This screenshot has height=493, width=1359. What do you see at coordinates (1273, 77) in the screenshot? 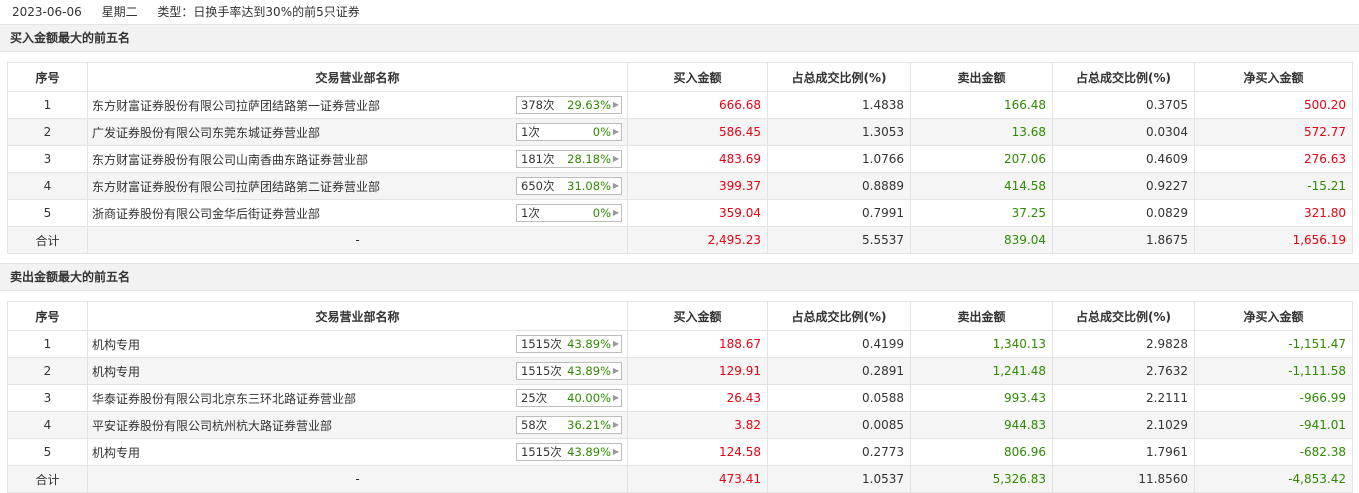
I see `col-header-net: 净买入金额` at bounding box center [1273, 77].